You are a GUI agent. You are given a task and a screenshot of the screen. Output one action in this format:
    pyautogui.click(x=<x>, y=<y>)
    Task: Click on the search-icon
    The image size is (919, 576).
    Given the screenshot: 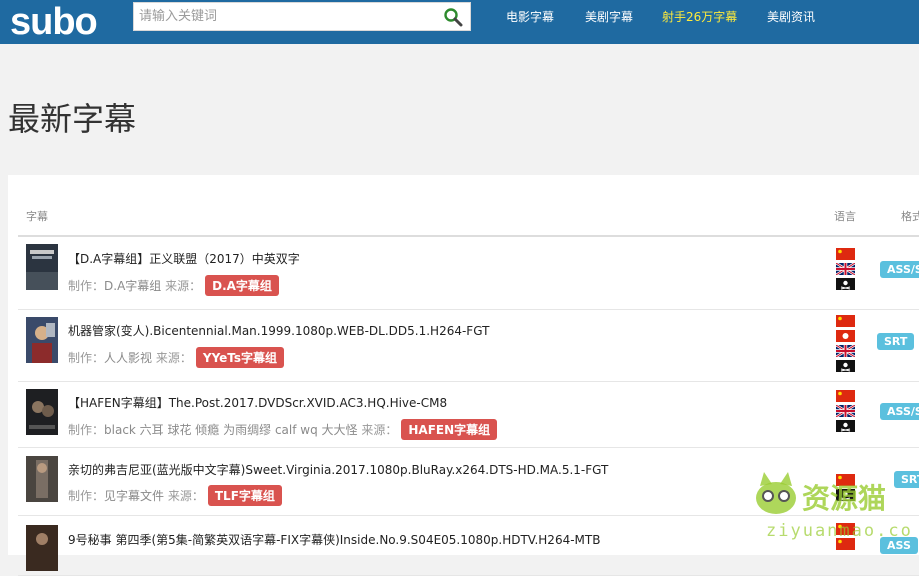 What is the action you would take?
    pyautogui.click(x=453, y=17)
    